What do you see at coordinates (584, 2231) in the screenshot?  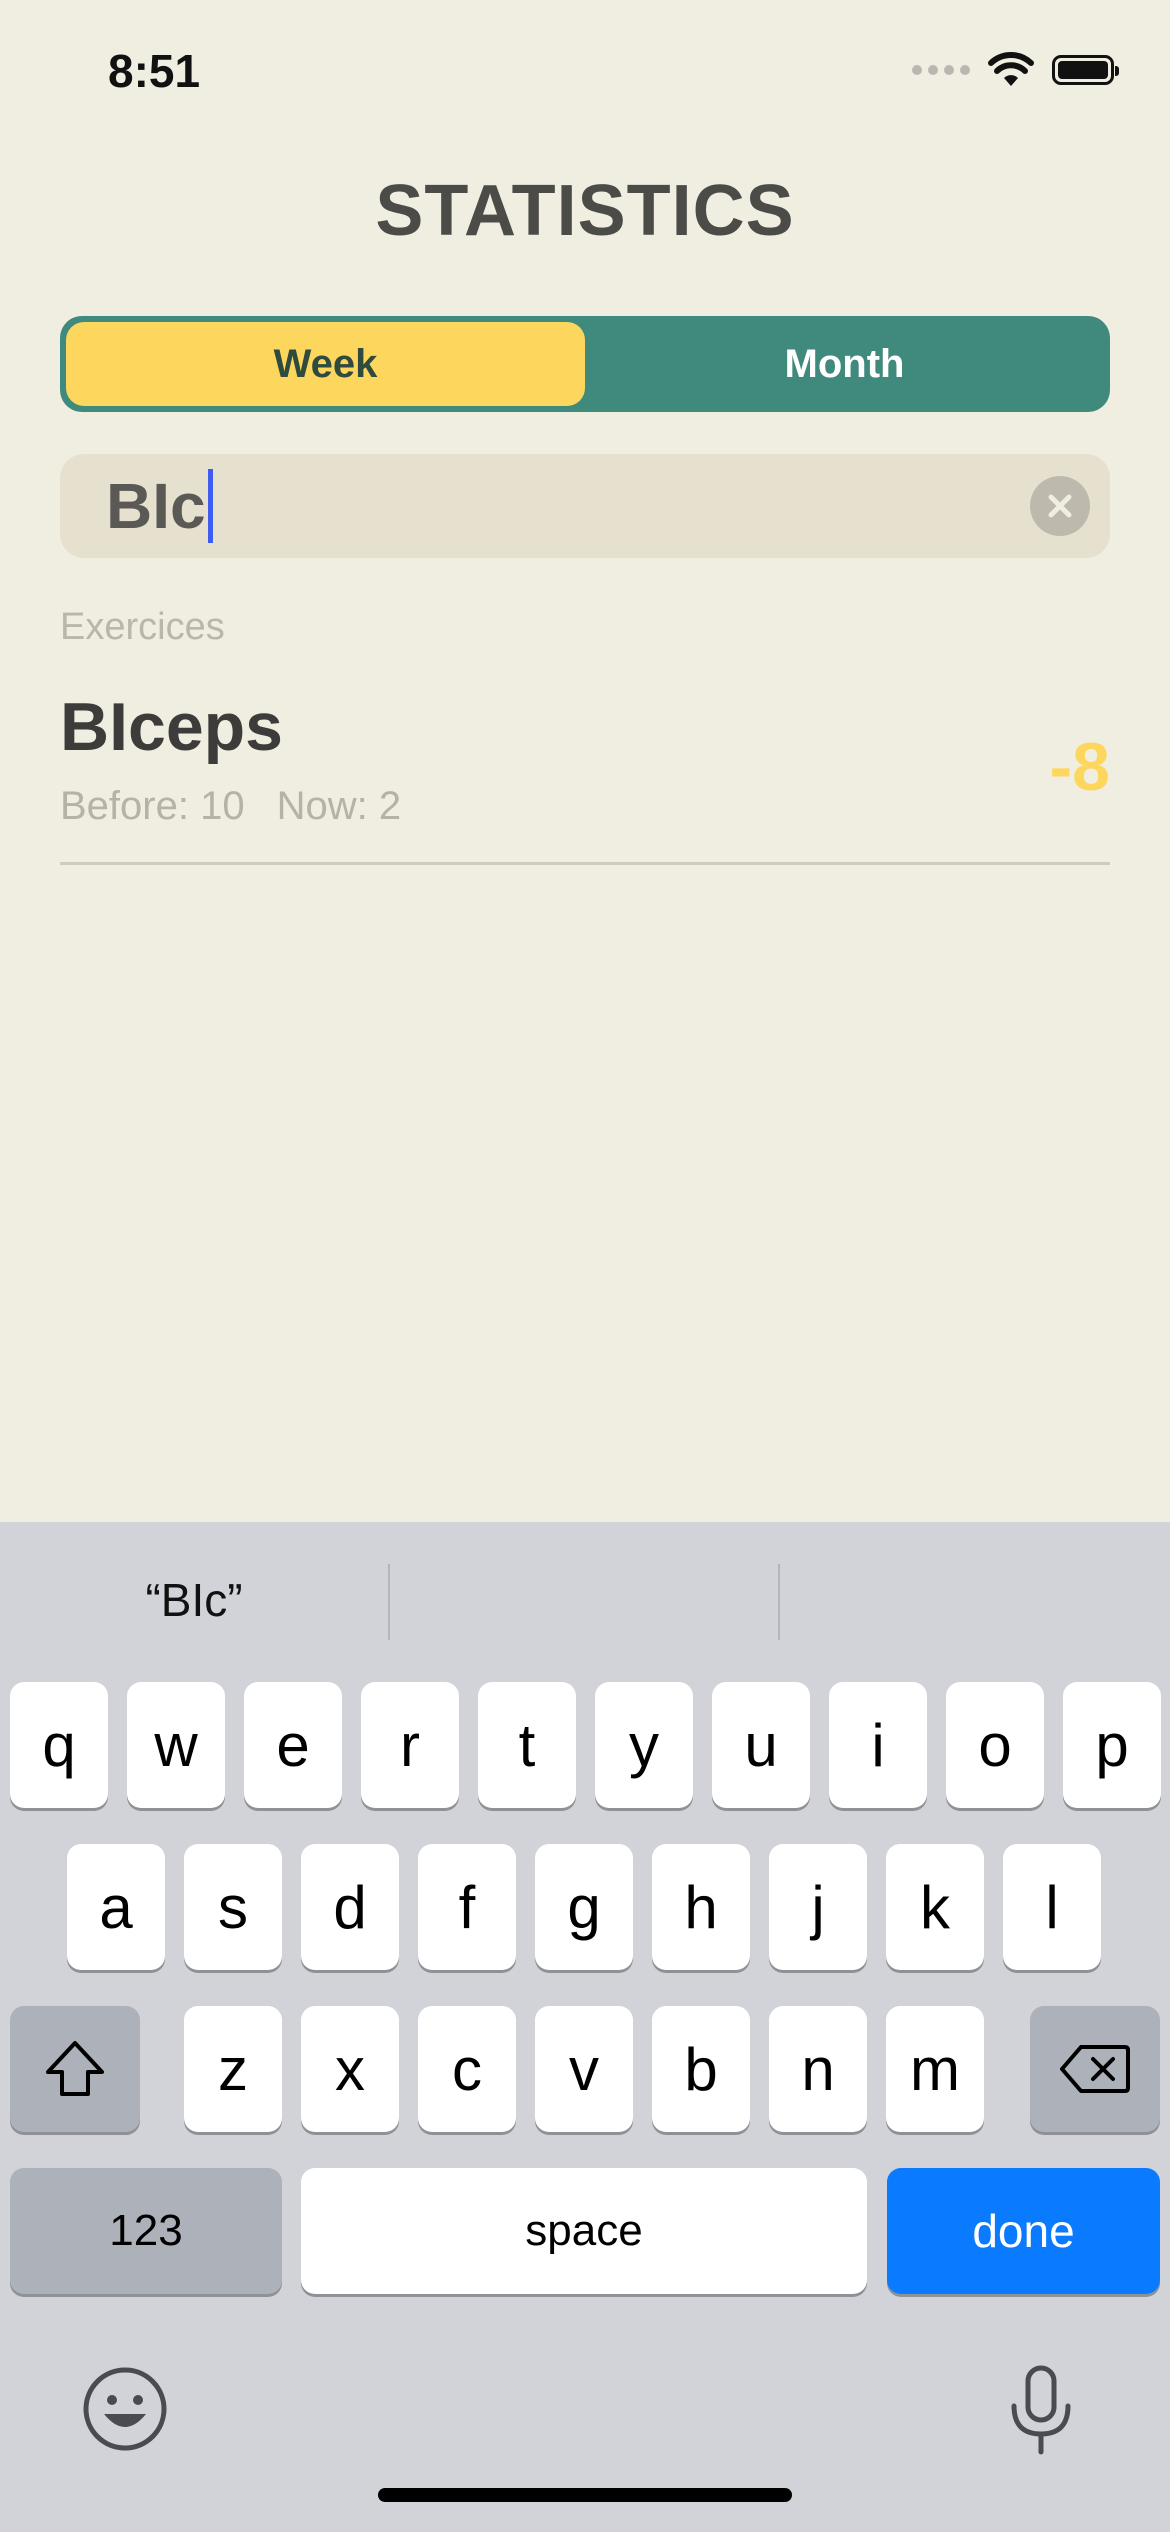 I see `space-key: space` at bounding box center [584, 2231].